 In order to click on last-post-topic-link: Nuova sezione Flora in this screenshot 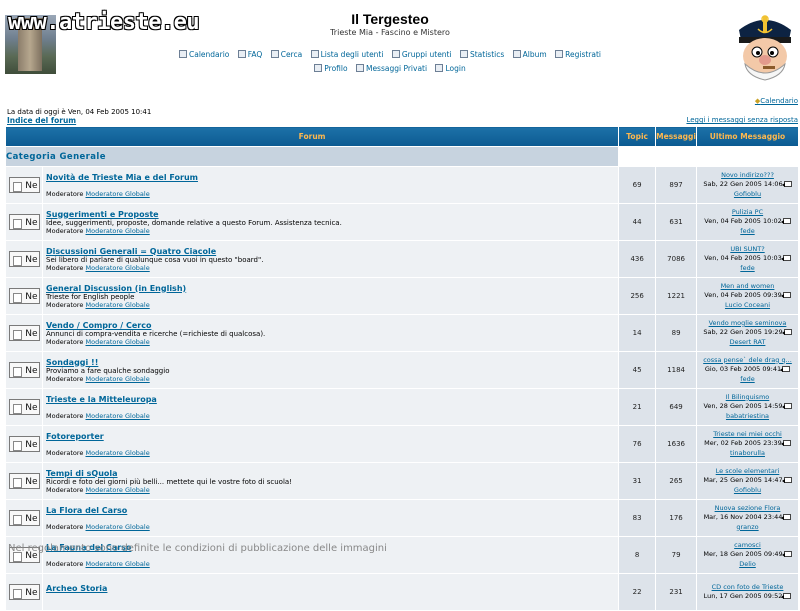, I will do `click(748, 508)`.